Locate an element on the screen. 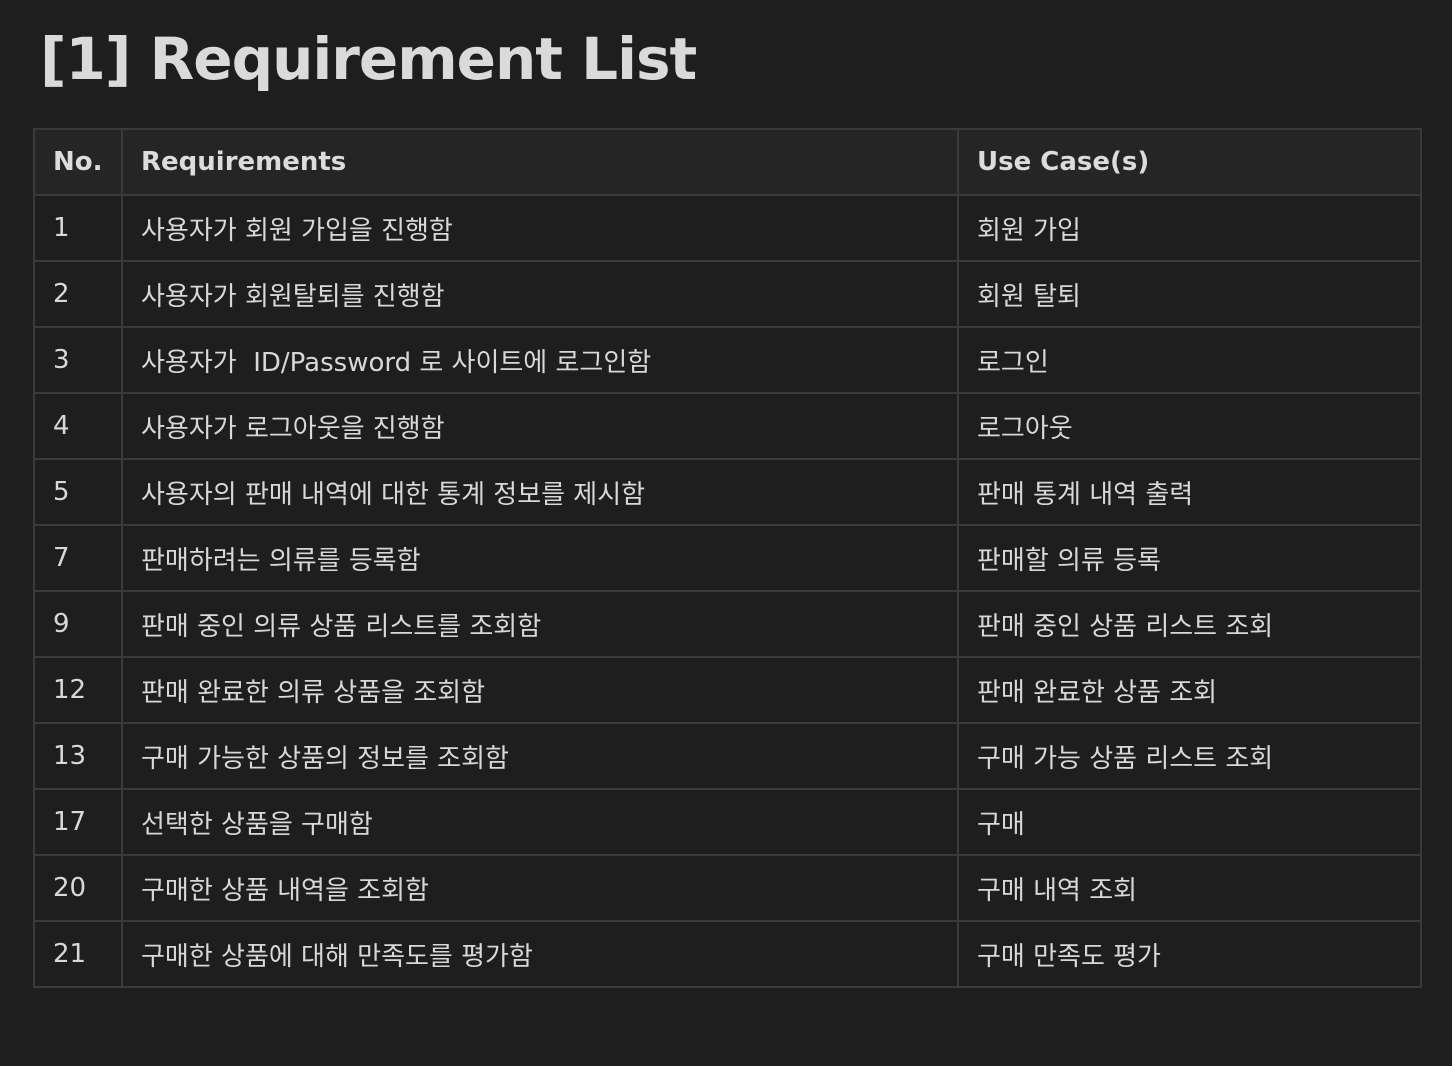 The image size is (1452, 1066). cell-no: 17 is located at coordinates (78, 822).